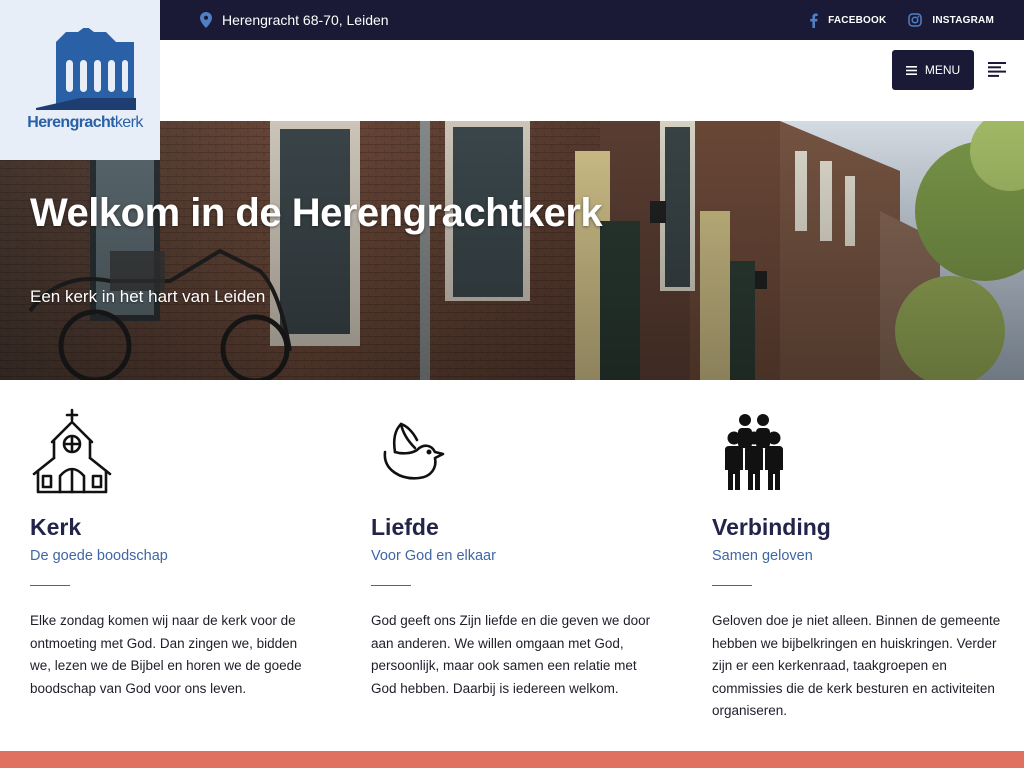  I want to click on hamburger-icon, so click(911, 70).